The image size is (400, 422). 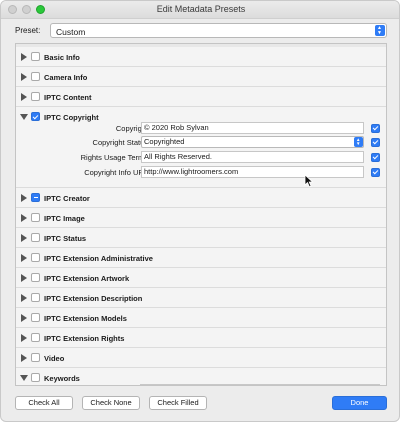 I want to click on section-video: Video, so click(x=201, y=358).